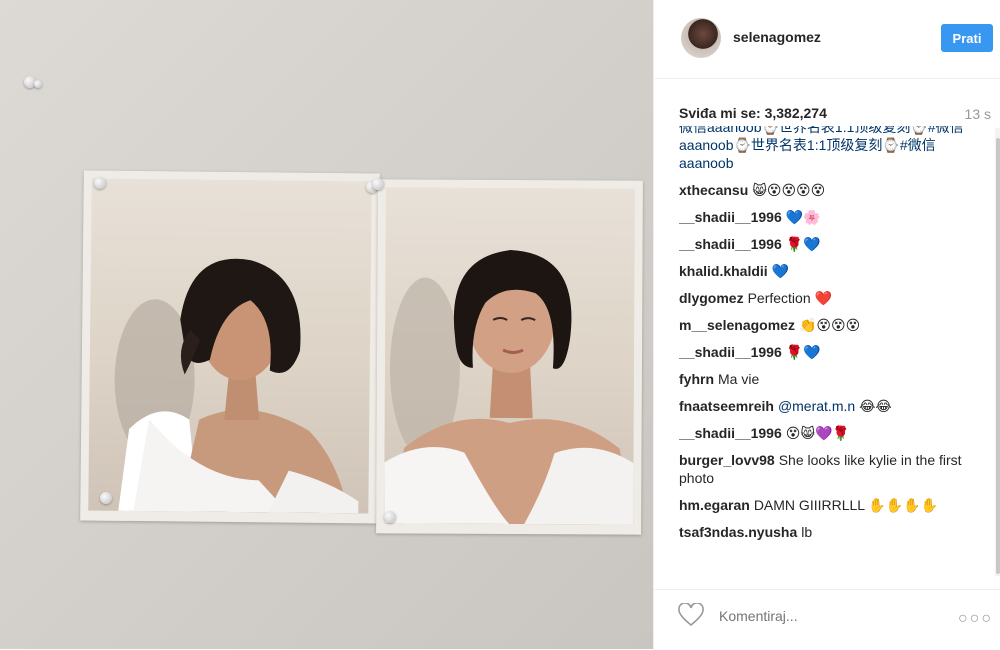  I want to click on comment-username: dlygomez, so click(711, 298).